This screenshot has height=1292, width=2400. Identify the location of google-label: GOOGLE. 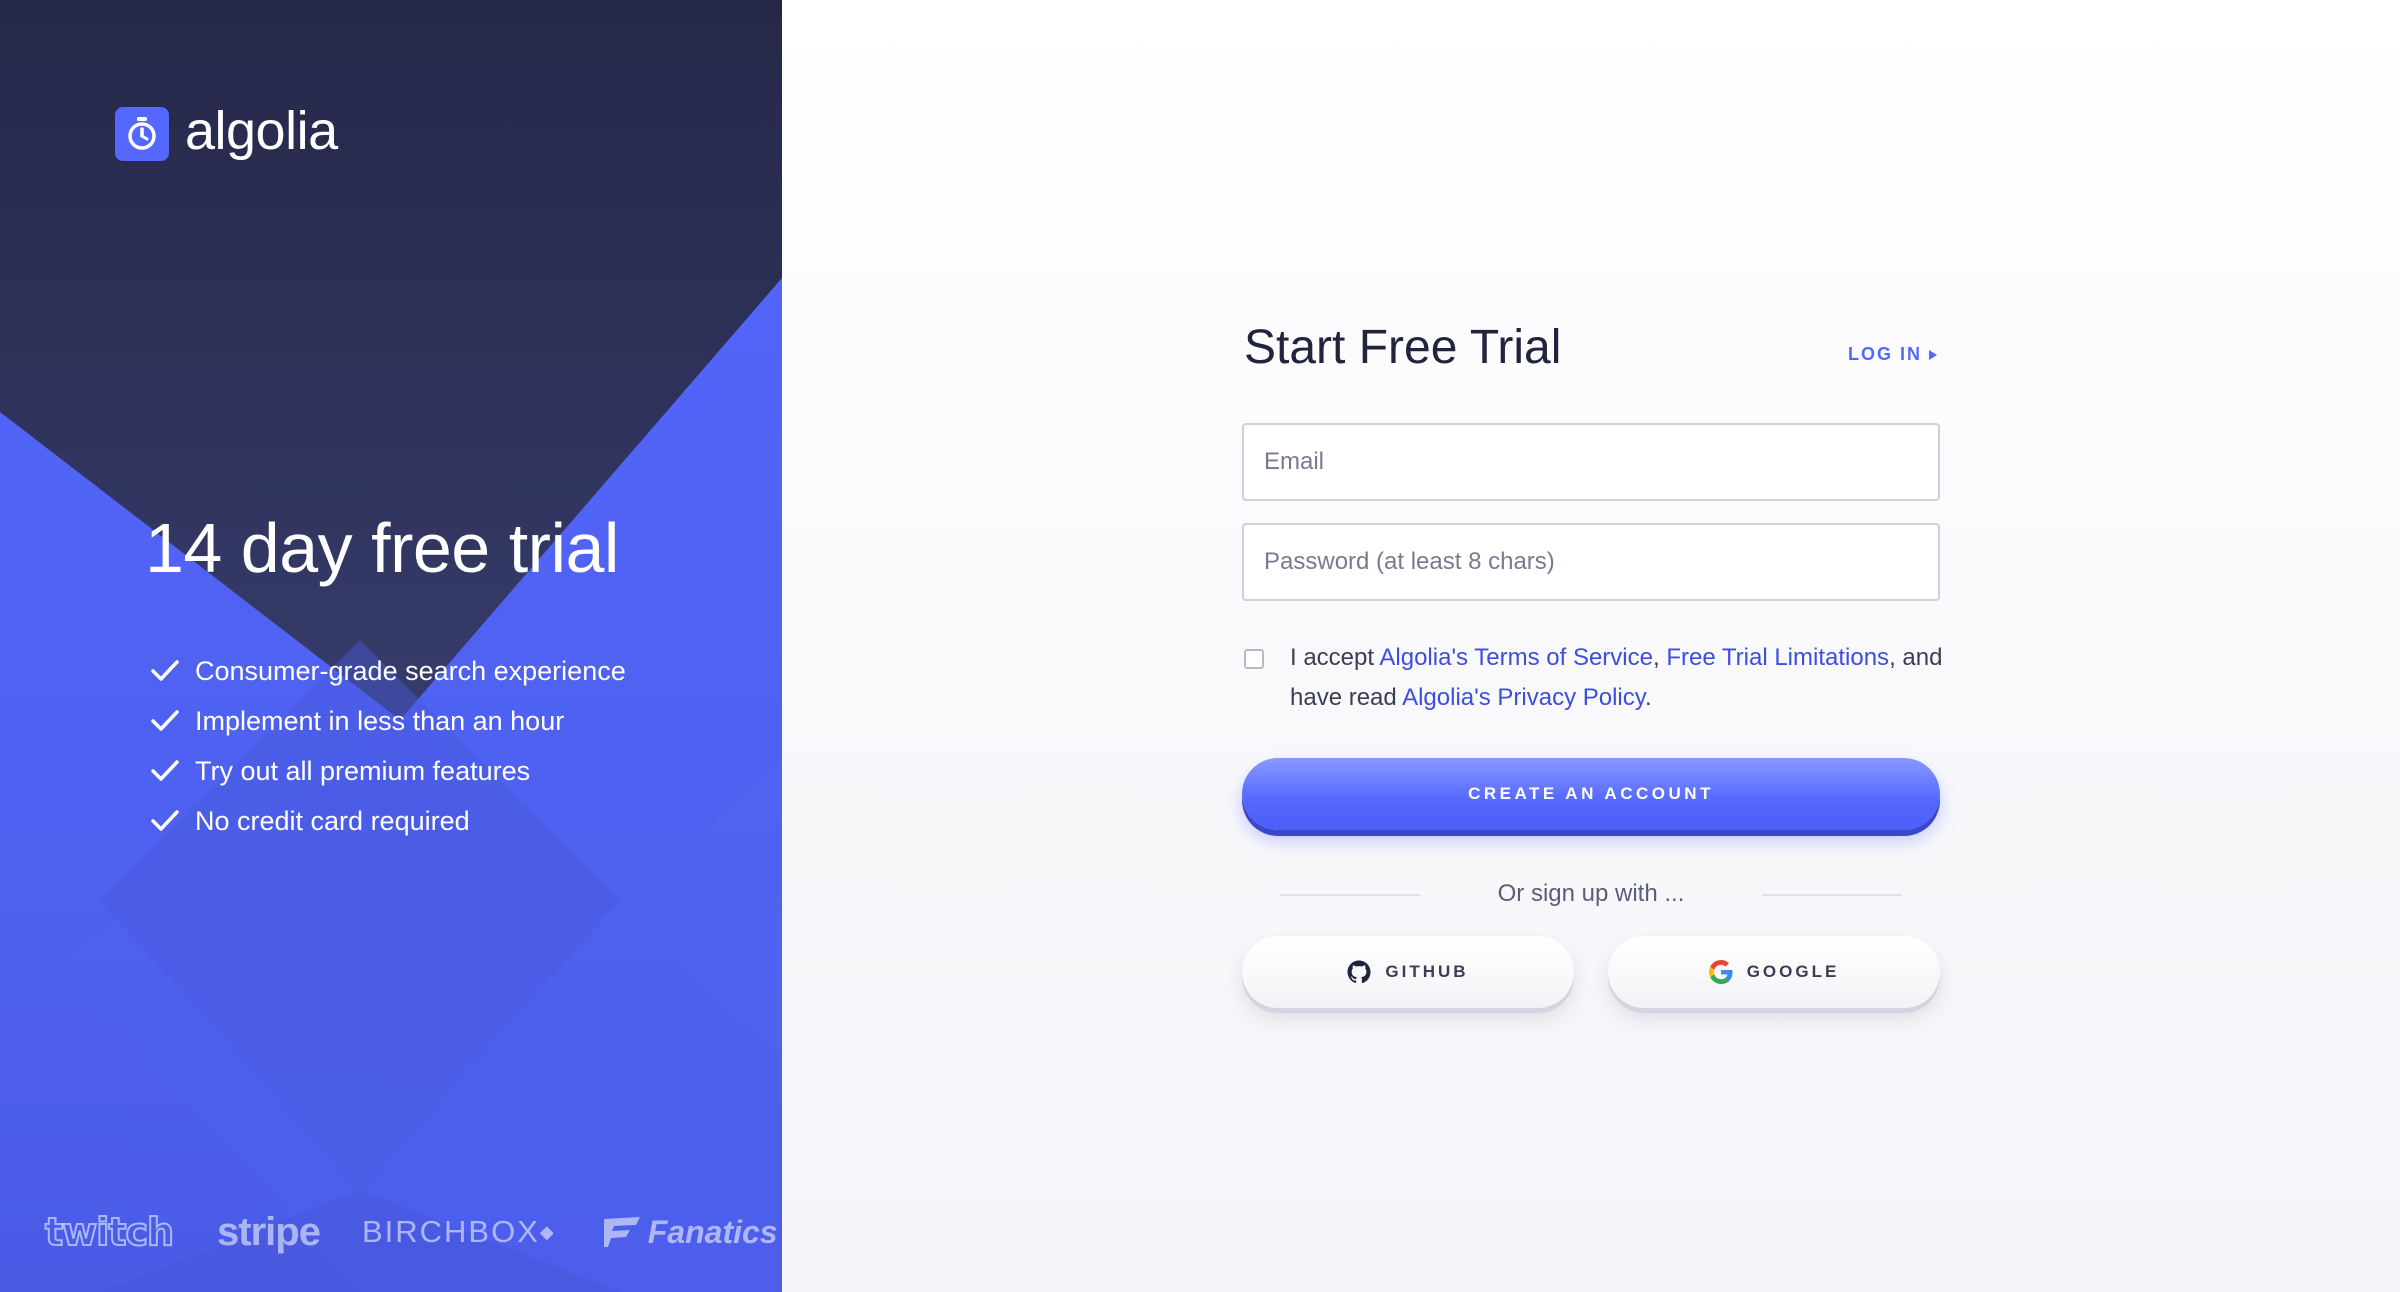
(1793, 971).